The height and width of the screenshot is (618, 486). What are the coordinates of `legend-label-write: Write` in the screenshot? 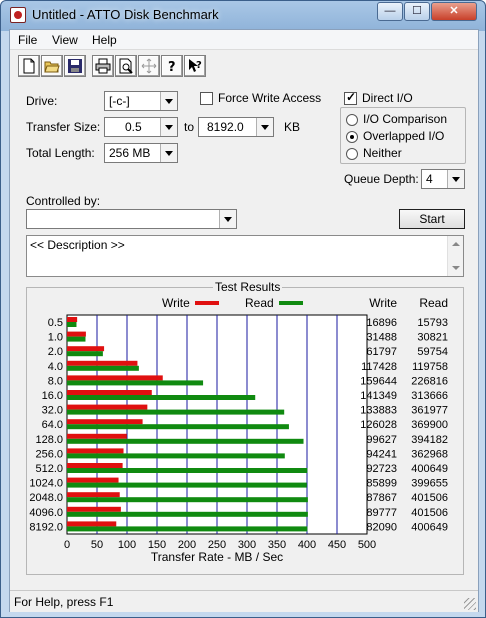 It's located at (176, 303).